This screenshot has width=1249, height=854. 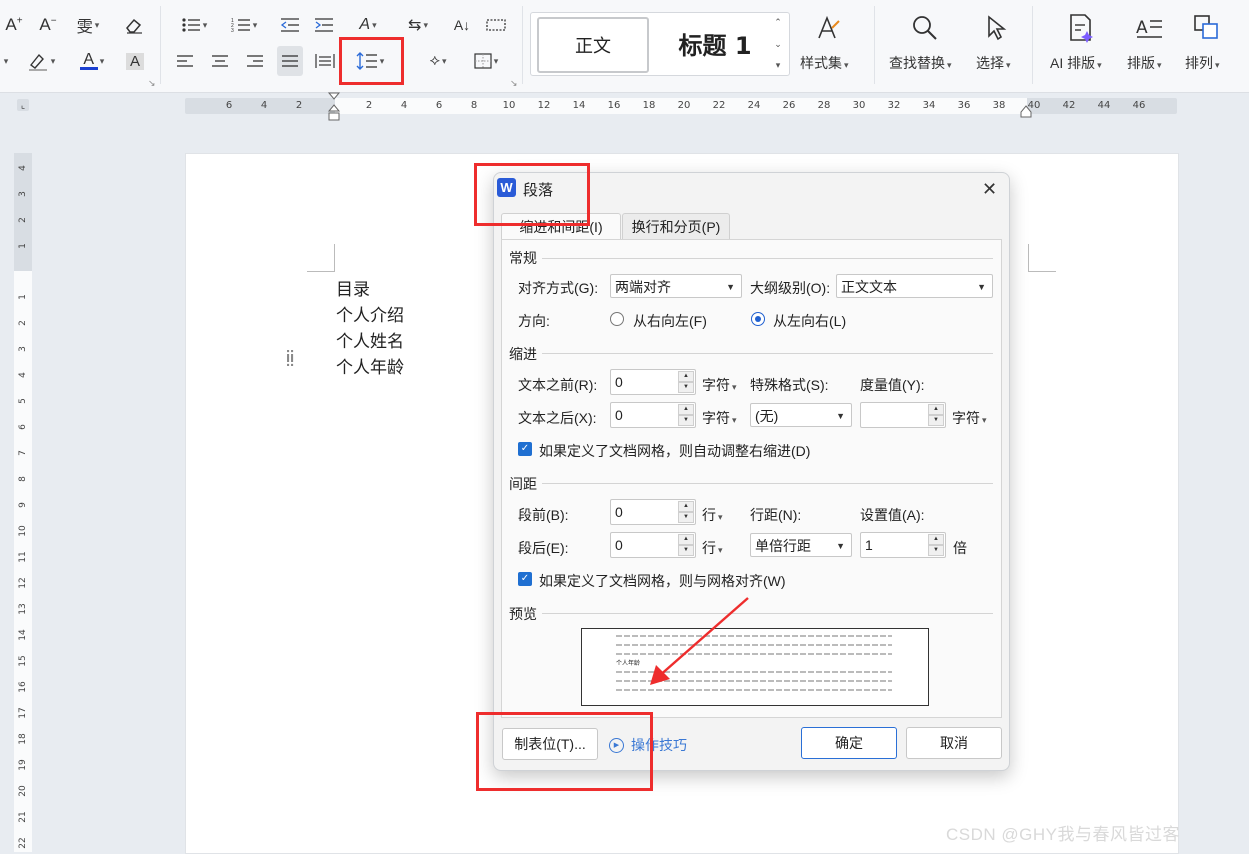 What do you see at coordinates (840, 416) in the screenshot?
I see `chevron-down-icon: ▼` at bounding box center [840, 416].